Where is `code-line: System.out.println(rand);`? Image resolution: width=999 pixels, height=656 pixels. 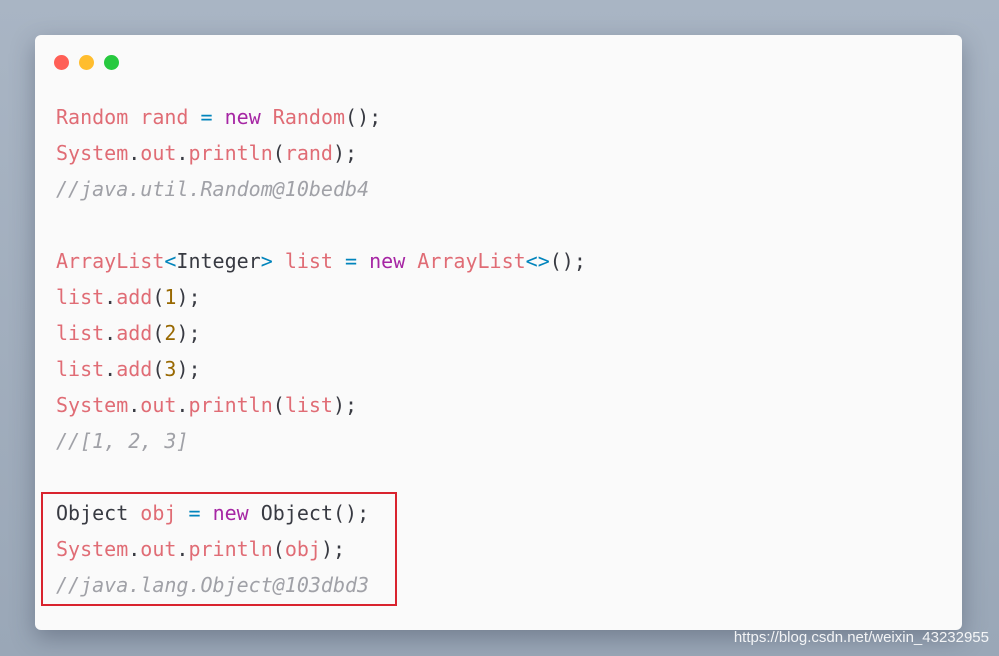
code-line: System.out.println(rand); is located at coordinates (321, 153).